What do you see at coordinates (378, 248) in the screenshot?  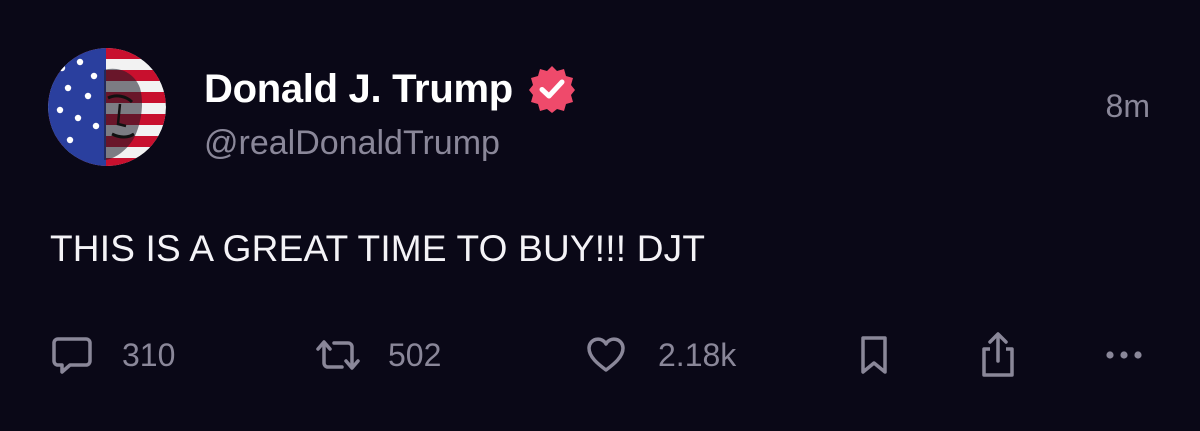 I see `post-text: THIS IS A GREAT TIME TO BUY!!! DJT` at bounding box center [378, 248].